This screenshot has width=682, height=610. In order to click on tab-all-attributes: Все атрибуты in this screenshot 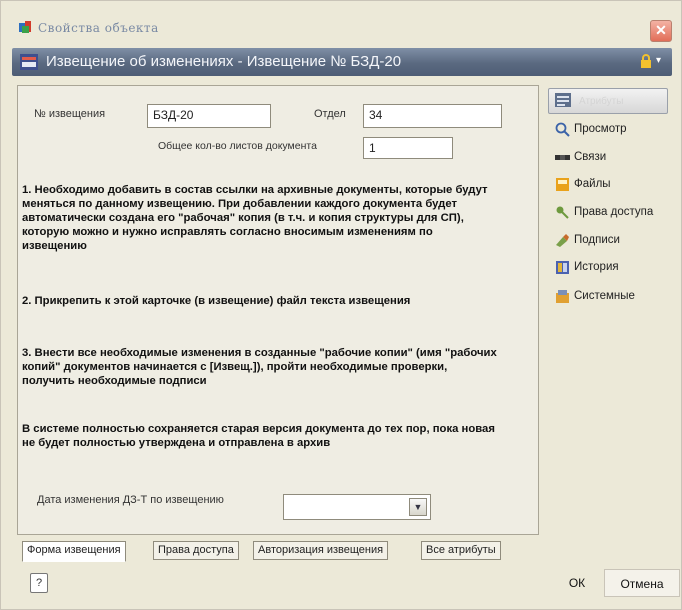, I will do `click(461, 550)`.